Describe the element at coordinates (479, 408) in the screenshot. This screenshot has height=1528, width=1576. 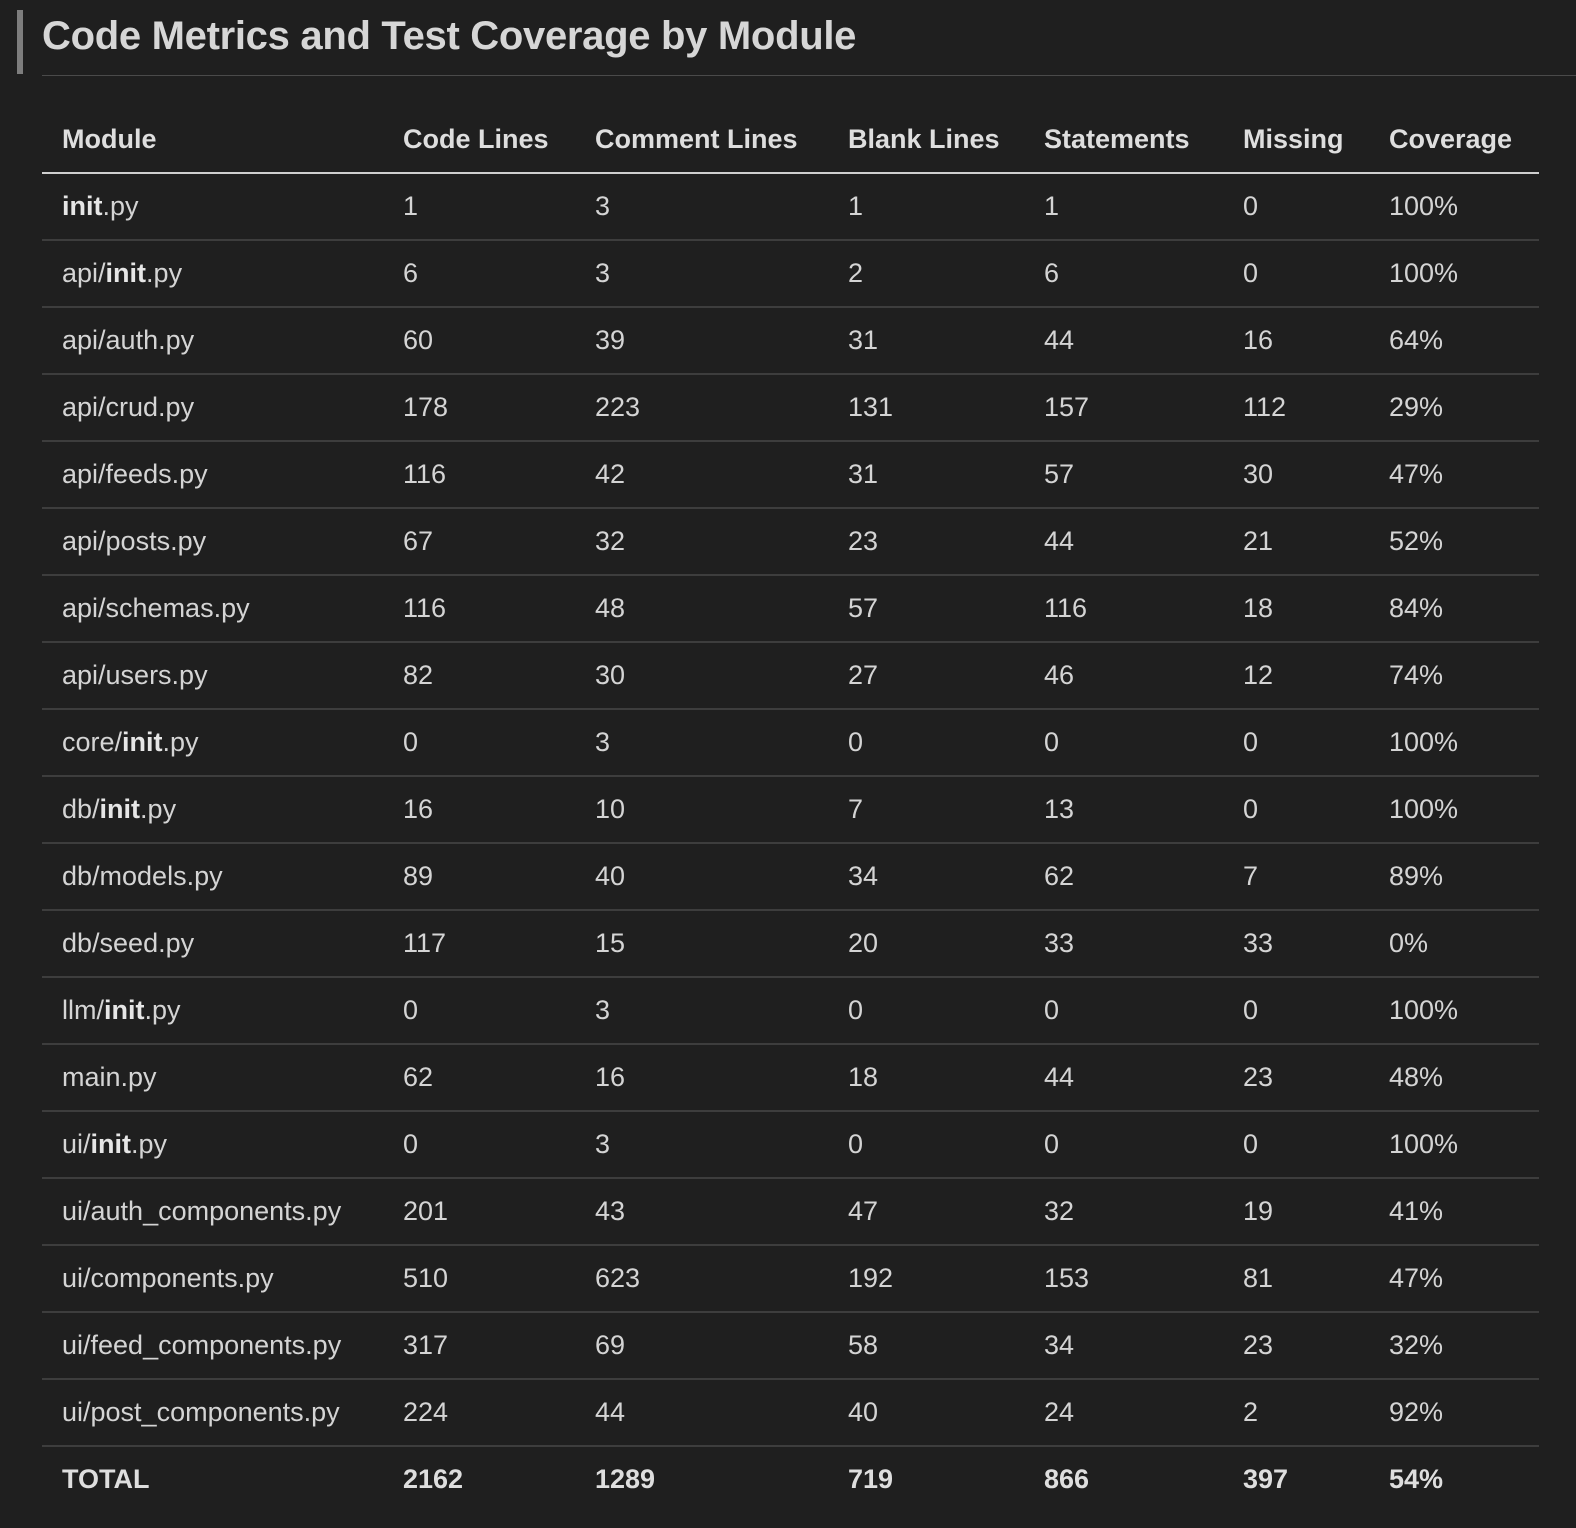
I see `cell-code-lines: 178` at that location.